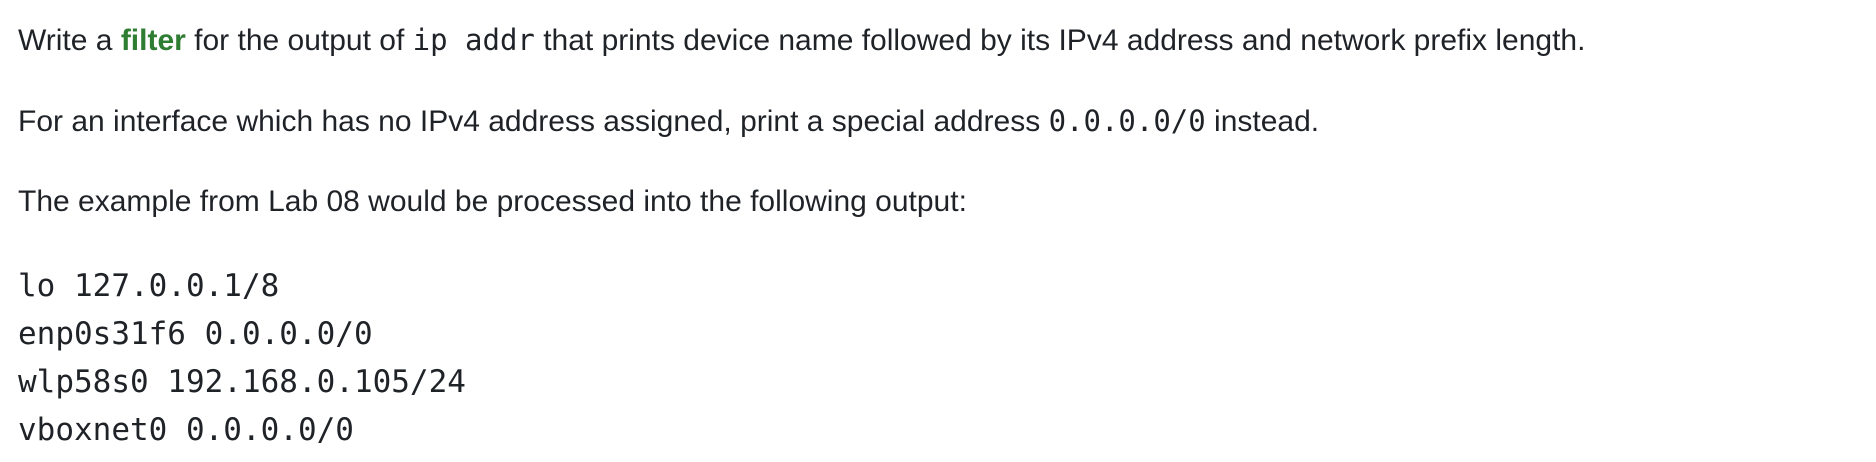 The width and height of the screenshot is (1876, 462). I want to click on output-line: vboxnet0 0.0.0.0/0, so click(186, 430).